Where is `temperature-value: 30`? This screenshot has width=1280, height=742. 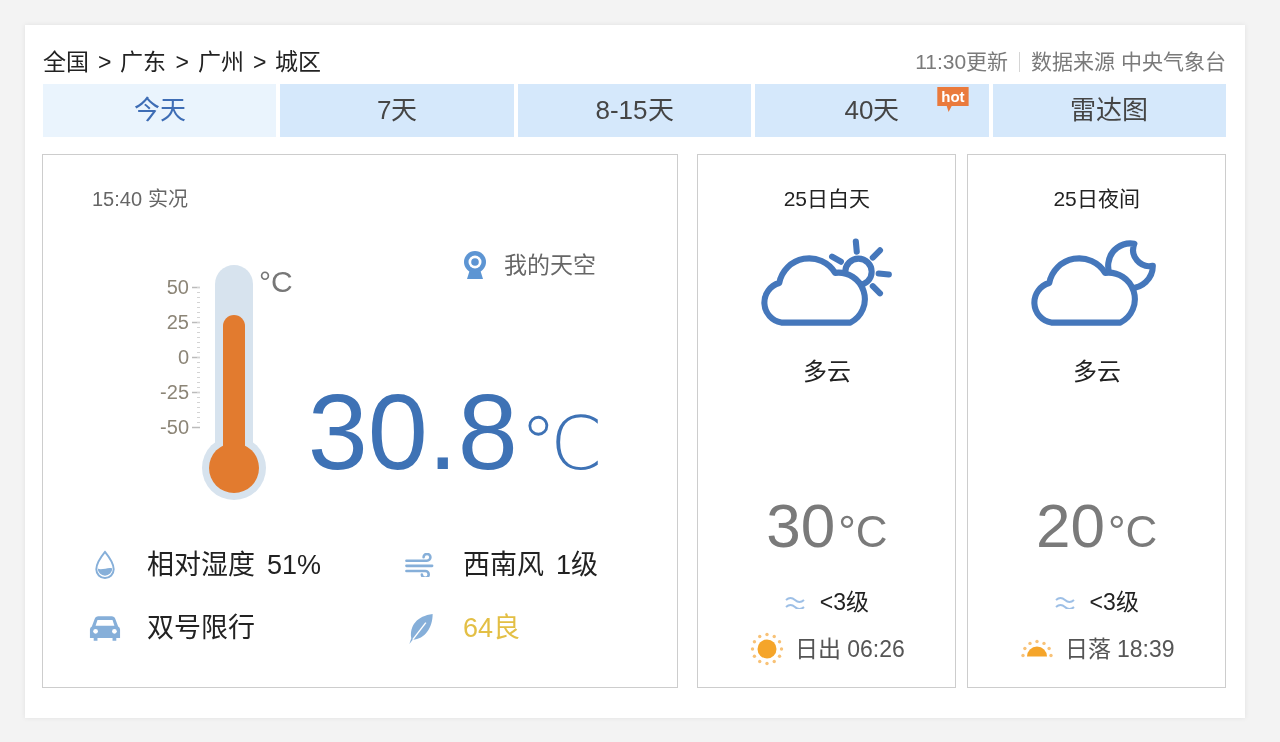 temperature-value: 30 is located at coordinates (801, 526).